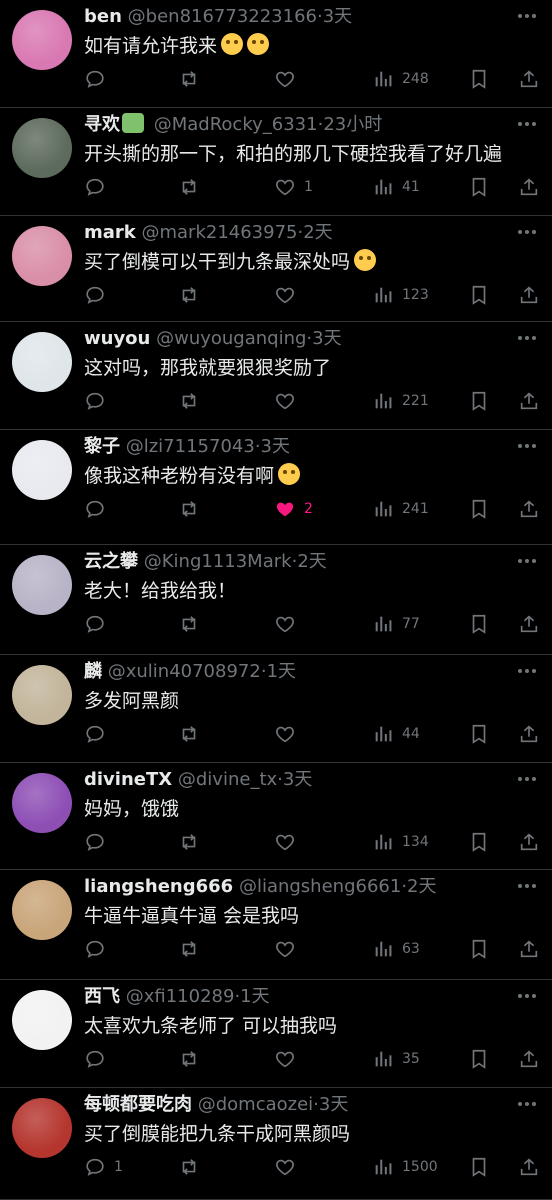 The height and width of the screenshot is (1200, 552). What do you see at coordinates (293, 509) in the screenshot?
I see `like-button: 2` at bounding box center [293, 509].